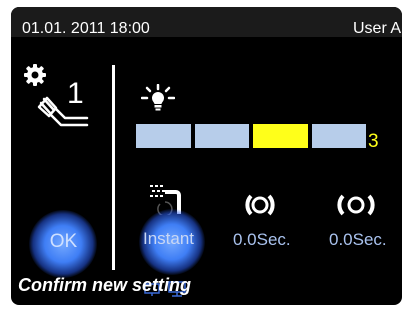  Describe the element at coordinates (63, 241) in the screenshot. I see `ok-button: OK` at that location.